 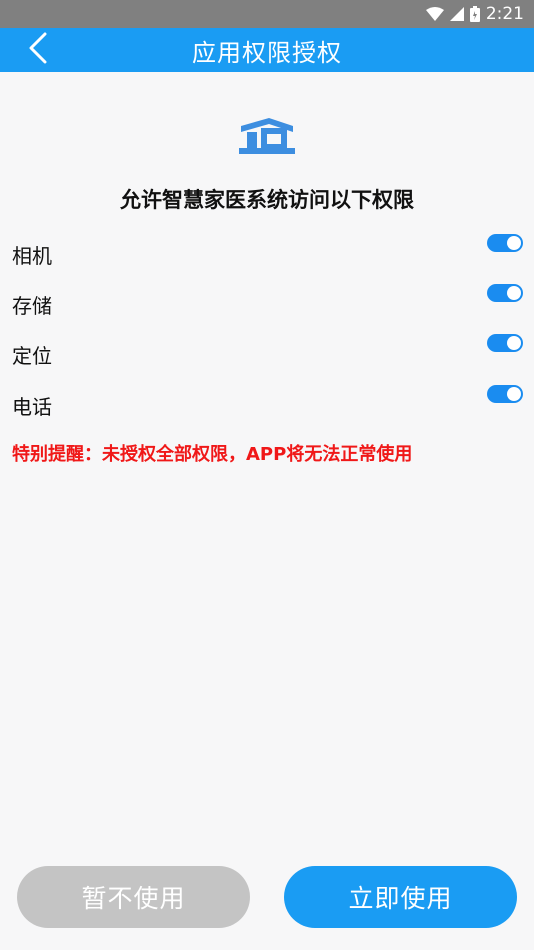 I want to click on app-header: 应用权限授权, so click(x=267, y=50).